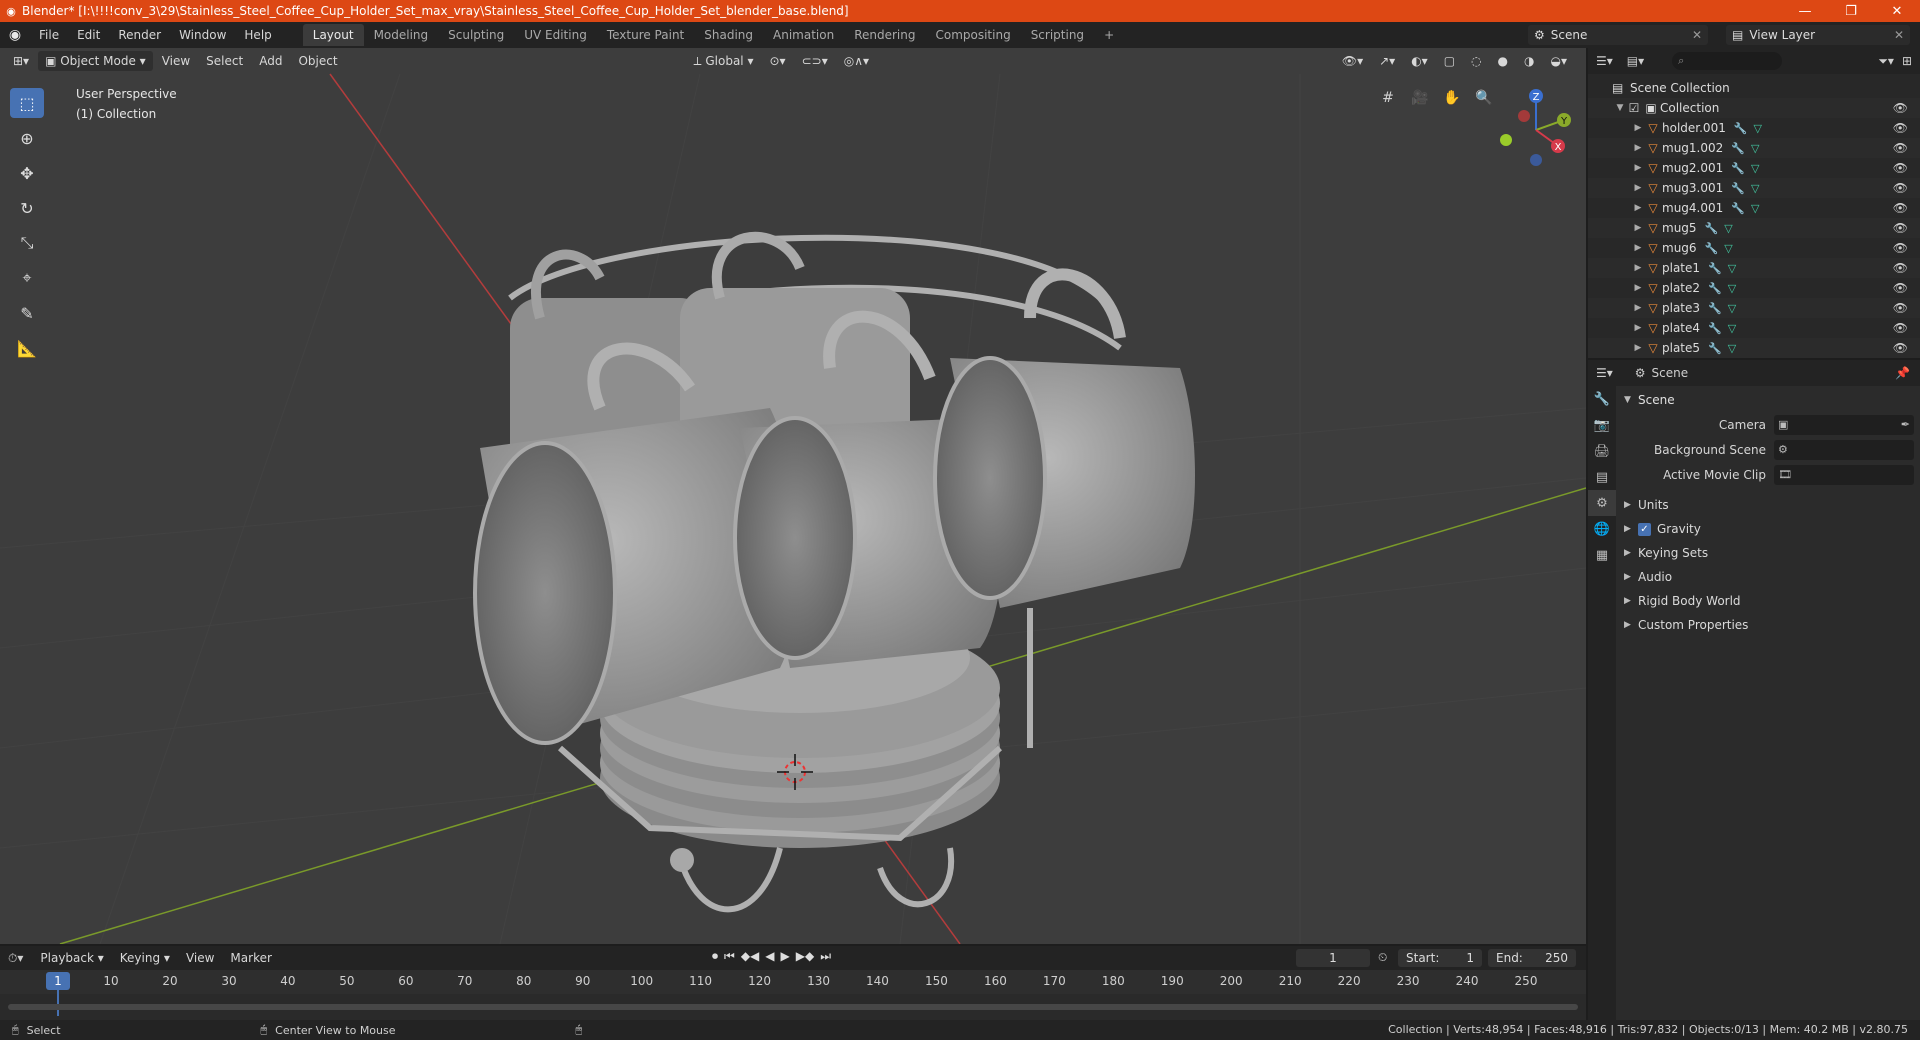  What do you see at coordinates (27, 278) in the screenshot?
I see `transform-tool-icon: ⌖` at bounding box center [27, 278].